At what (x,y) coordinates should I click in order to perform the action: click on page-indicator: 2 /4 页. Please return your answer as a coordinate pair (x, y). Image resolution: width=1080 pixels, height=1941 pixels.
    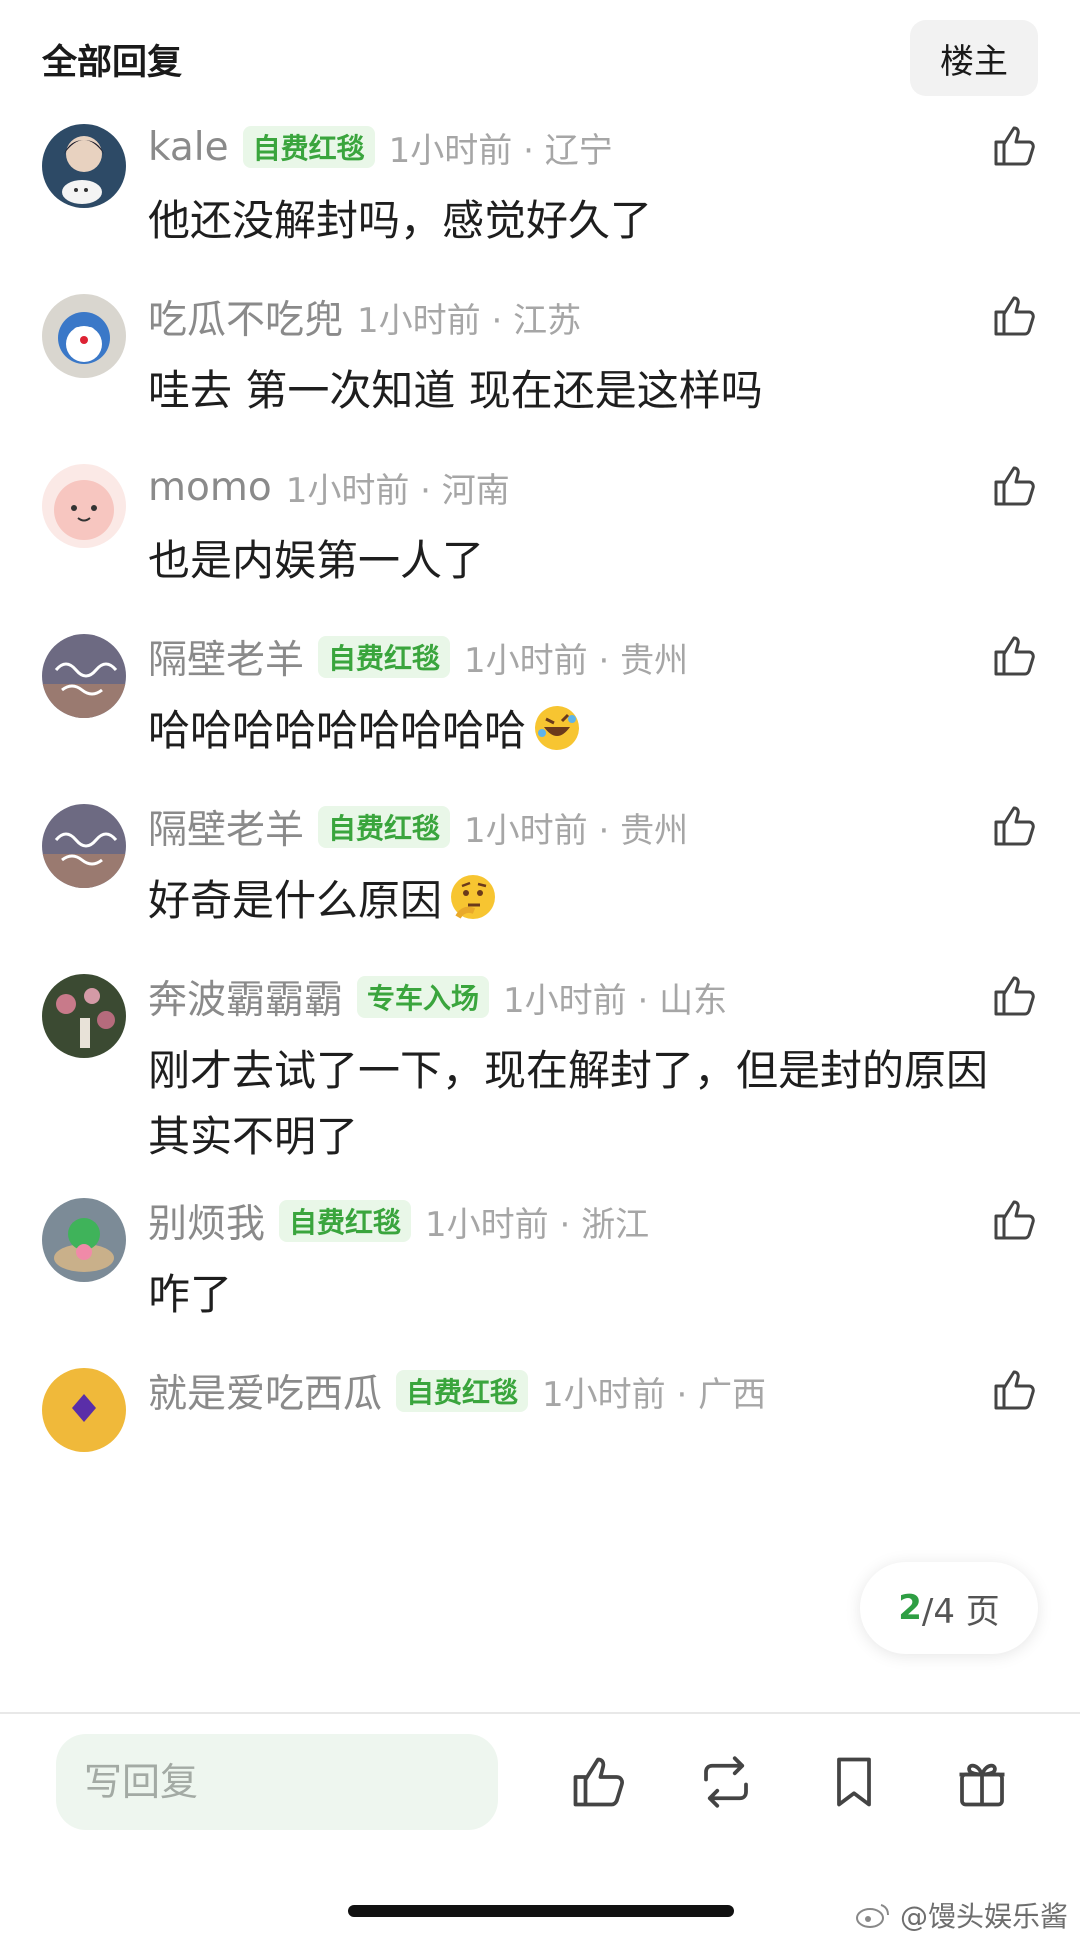
    Looking at the image, I should click on (949, 1608).